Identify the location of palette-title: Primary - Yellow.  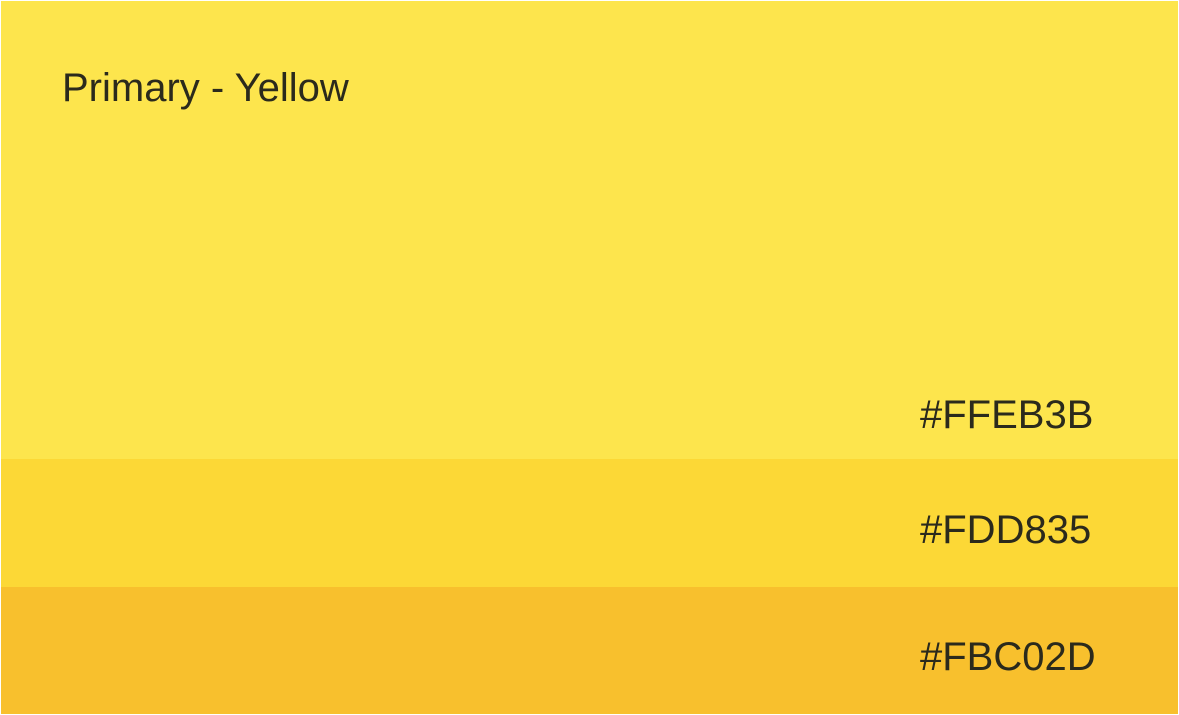
(205, 88).